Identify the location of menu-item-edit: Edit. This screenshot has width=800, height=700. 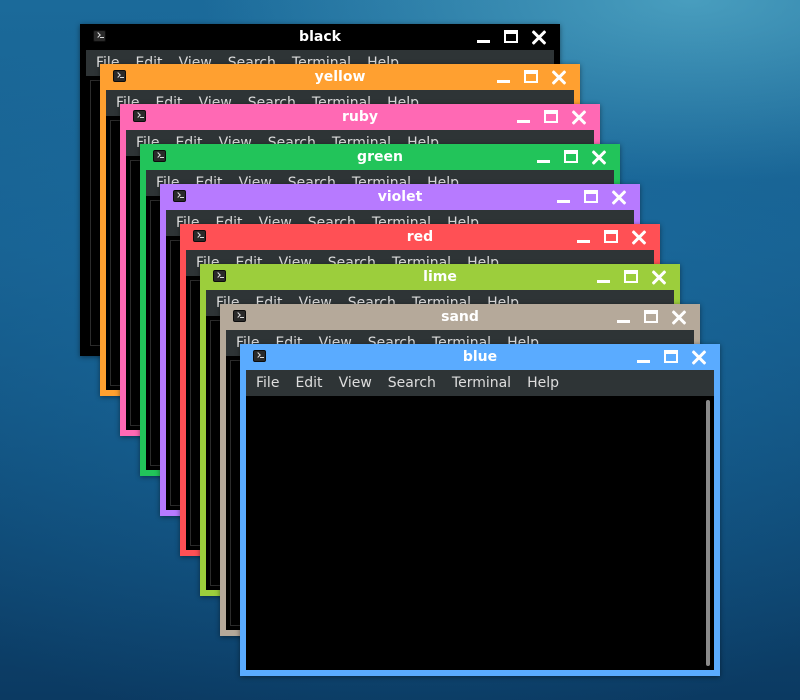
(308, 383).